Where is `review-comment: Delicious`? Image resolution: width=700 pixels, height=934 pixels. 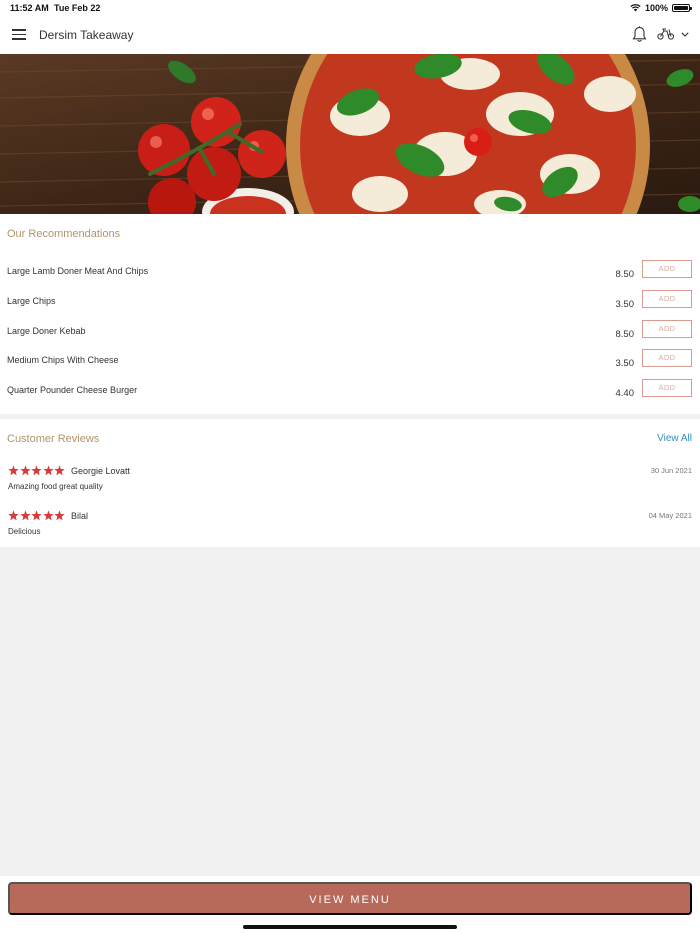 review-comment: Delicious is located at coordinates (24, 531).